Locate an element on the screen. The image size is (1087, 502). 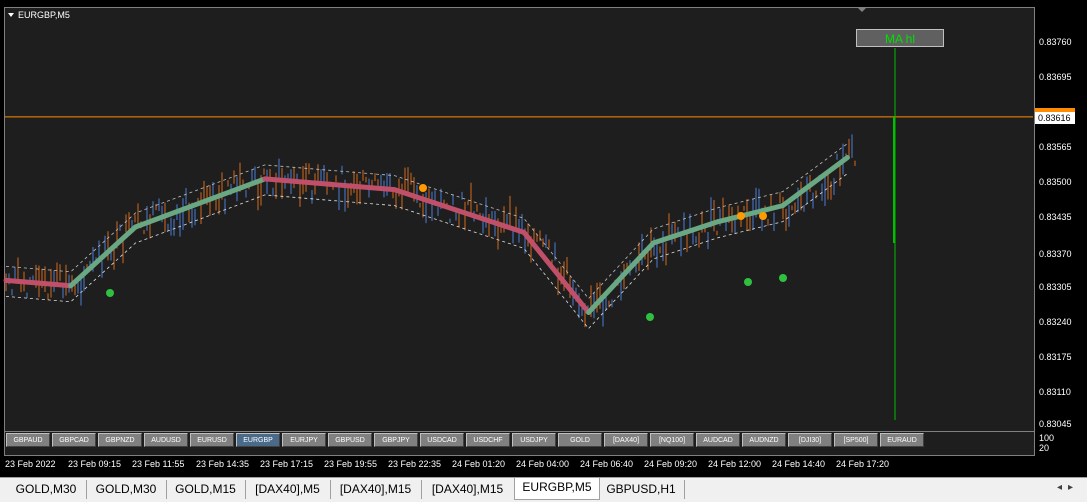
symbol-button-usdchf: USDCHF is located at coordinates (488, 440).